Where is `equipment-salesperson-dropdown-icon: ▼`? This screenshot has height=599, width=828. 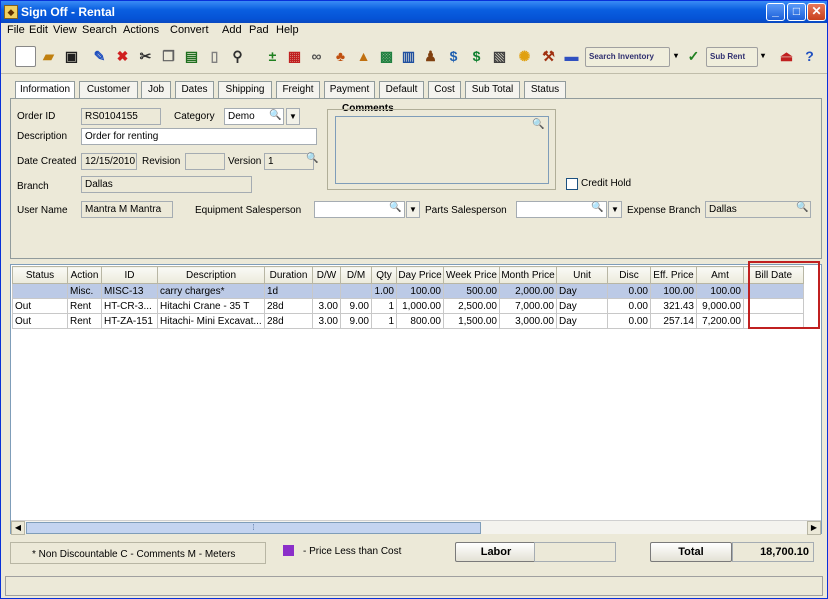 equipment-salesperson-dropdown-icon: ▼ is located at coordinates (413, 209).